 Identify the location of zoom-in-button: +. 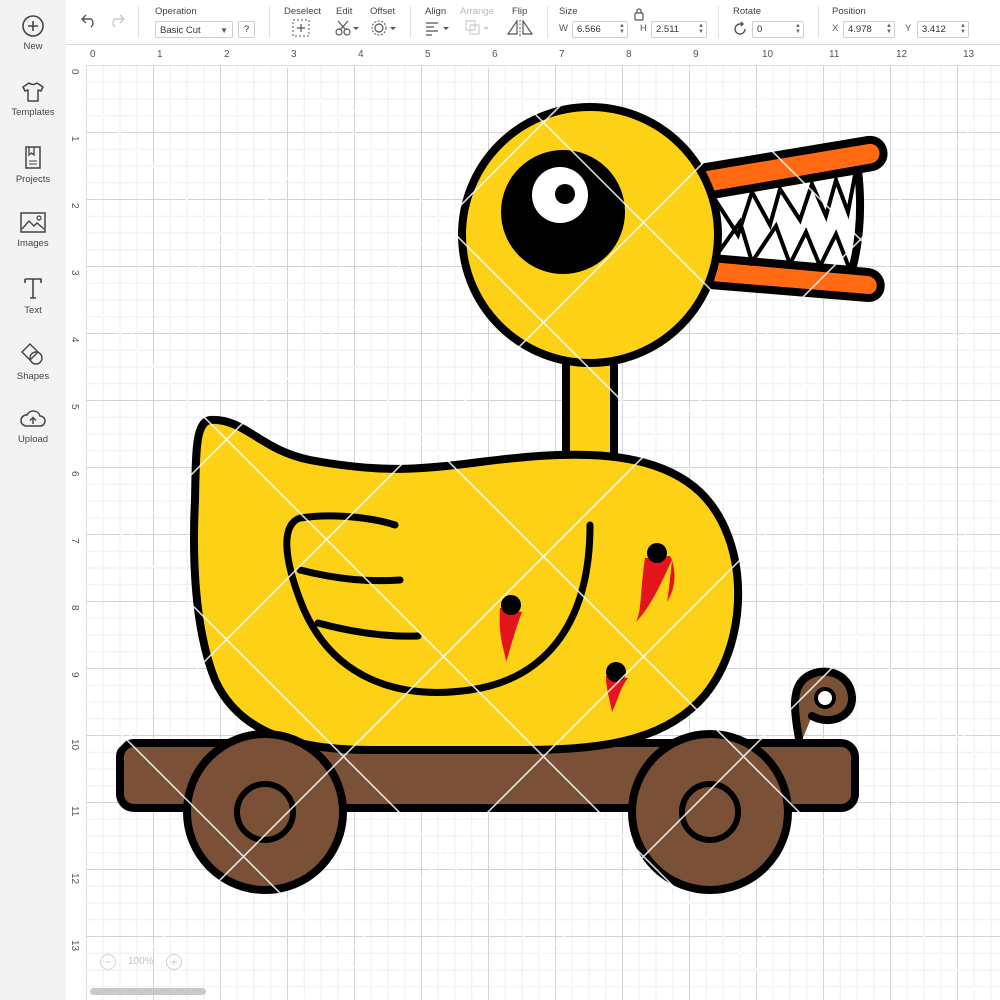
(174, 962).